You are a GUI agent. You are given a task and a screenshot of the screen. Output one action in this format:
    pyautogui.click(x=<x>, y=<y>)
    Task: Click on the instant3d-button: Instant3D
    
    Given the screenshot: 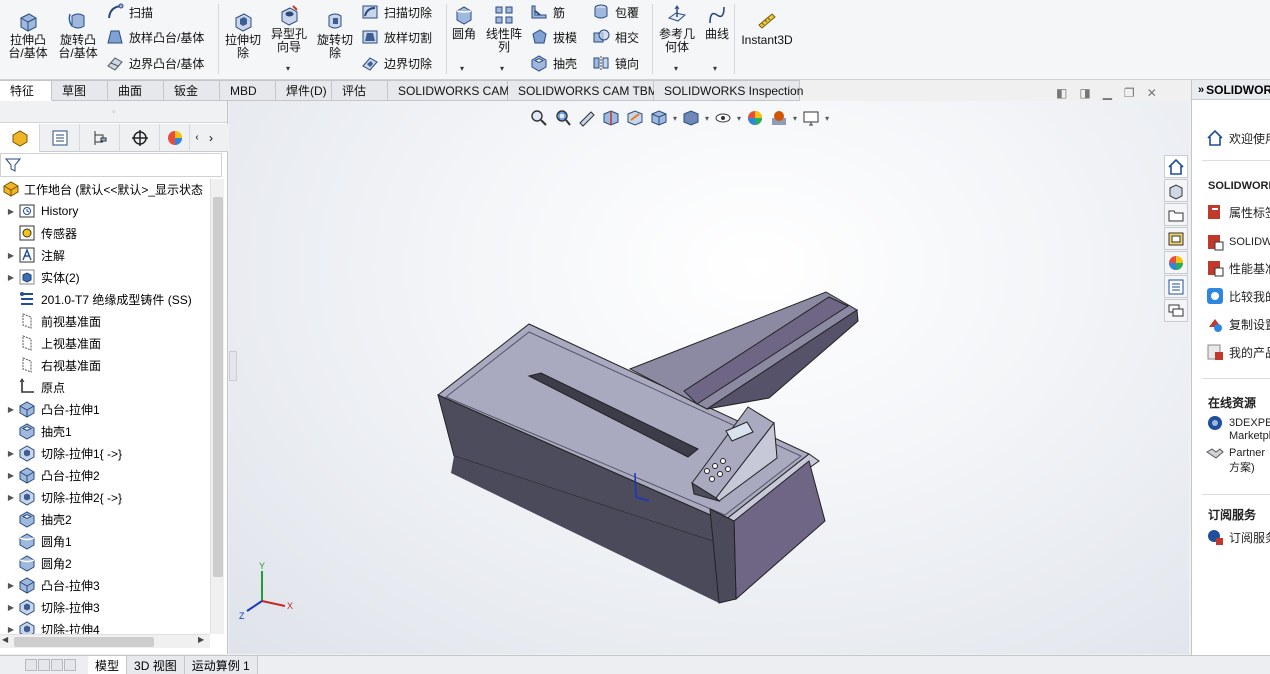 What is the action you would take?
    pyautogui.click(x=767, y=28)
    